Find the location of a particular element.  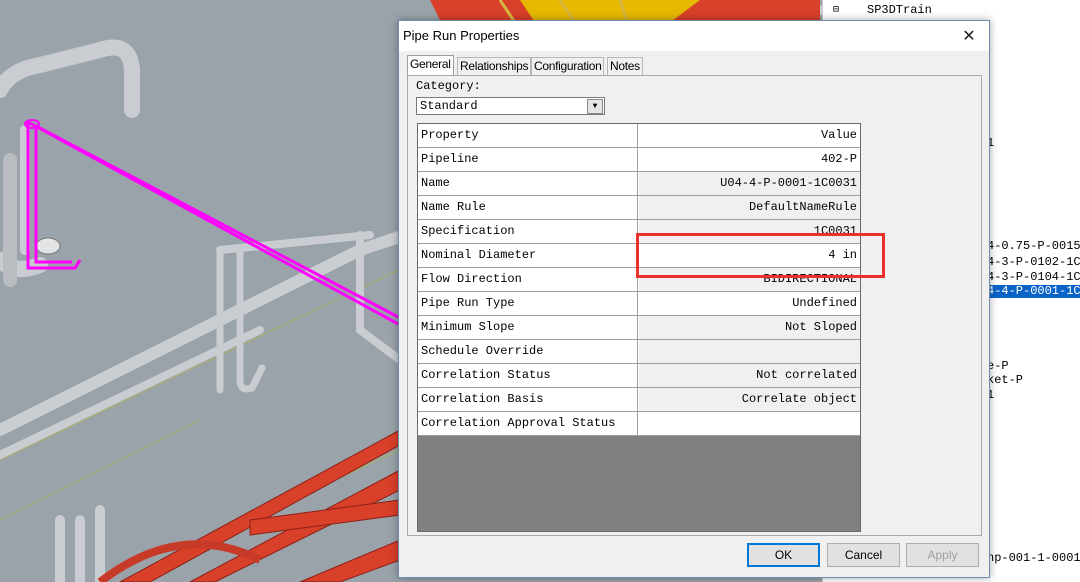

property-value: Correlate object is located at coordinates (749, 399).